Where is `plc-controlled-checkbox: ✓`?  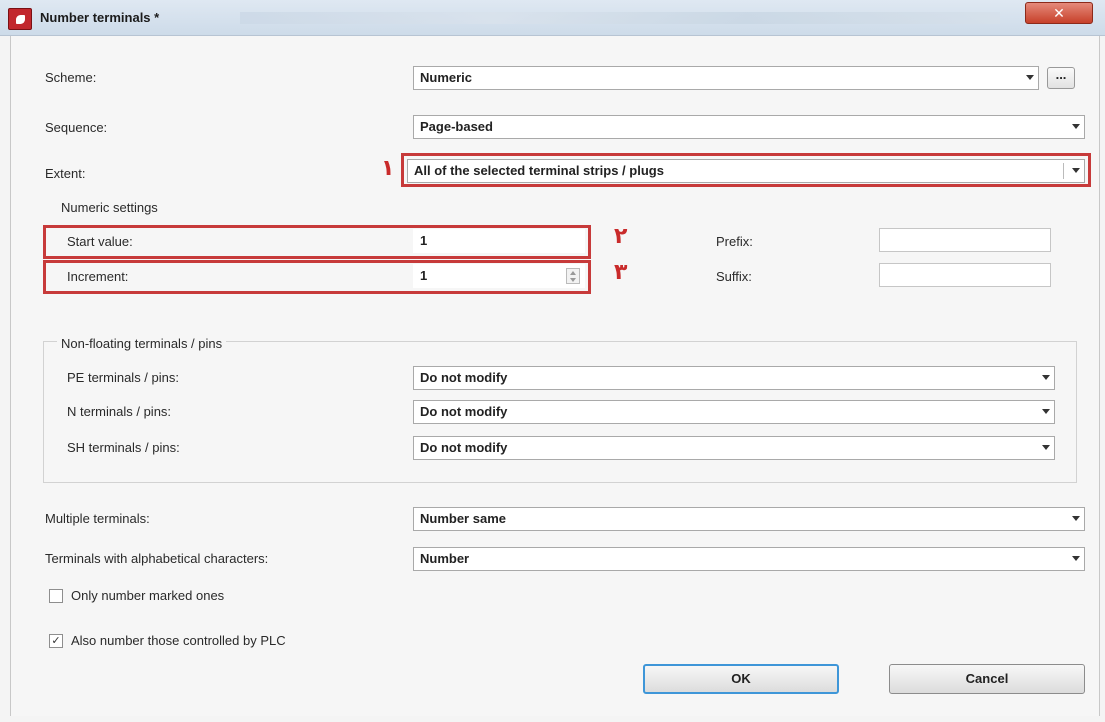 plc-controlled-checkbox: ✓ is located at coordinates (56, 641).